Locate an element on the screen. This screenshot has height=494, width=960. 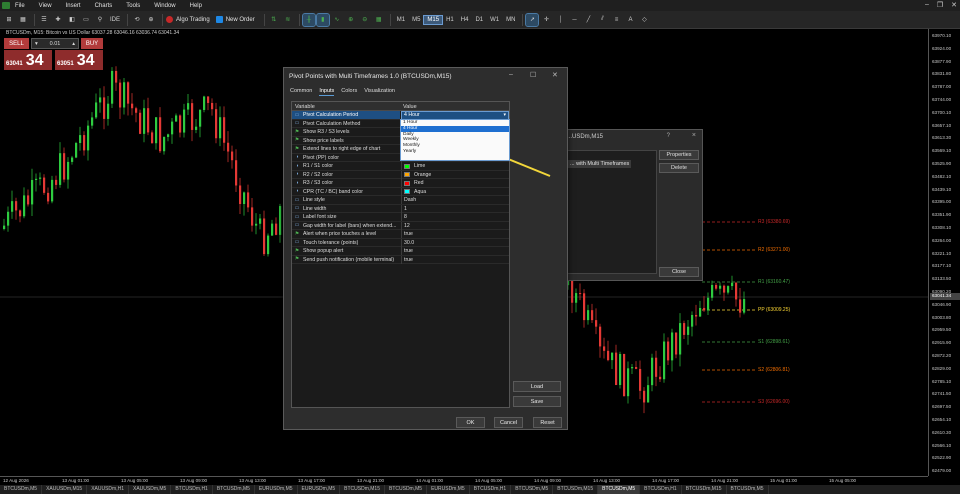
history-icon: ⟲ is located at coordinates (137, 20).